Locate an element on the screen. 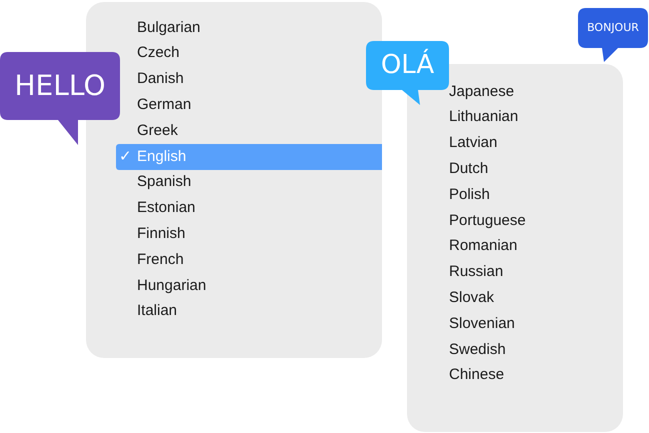 This screenshot has width=649, height=433. greeting-text: BONJOUR is located at coordinates (613, 28).